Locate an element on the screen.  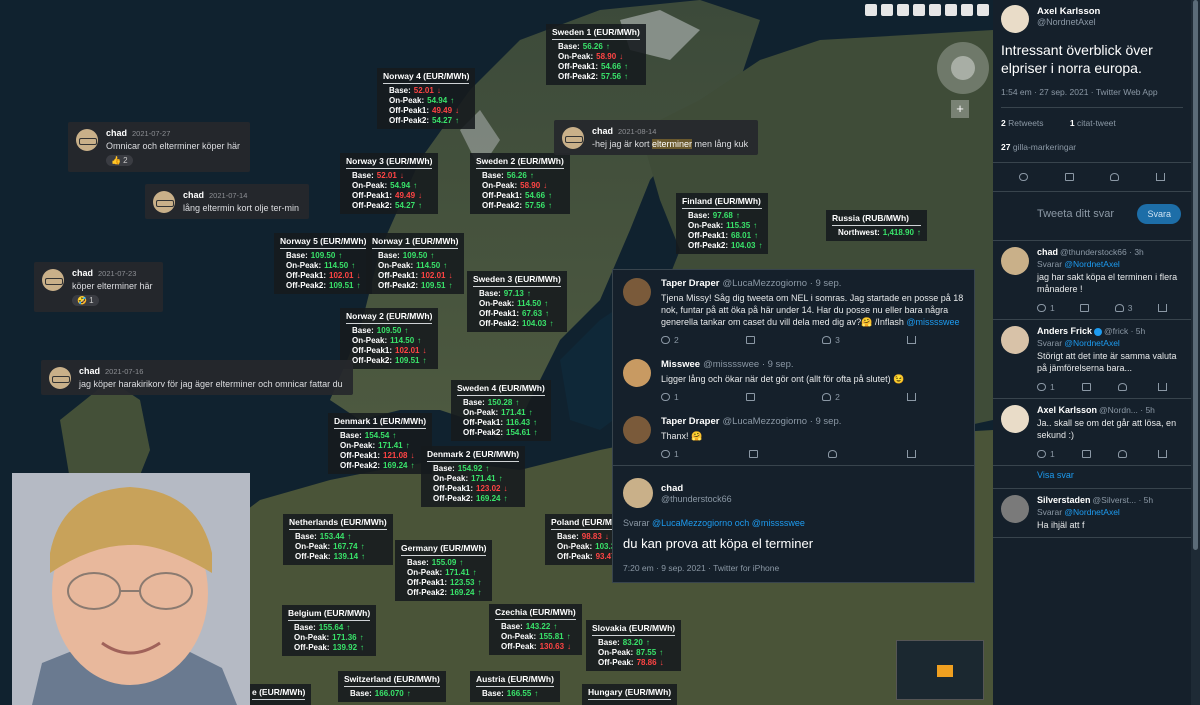
reply-input: Tweeta ditt svar is located at coordinates (1075, 214).